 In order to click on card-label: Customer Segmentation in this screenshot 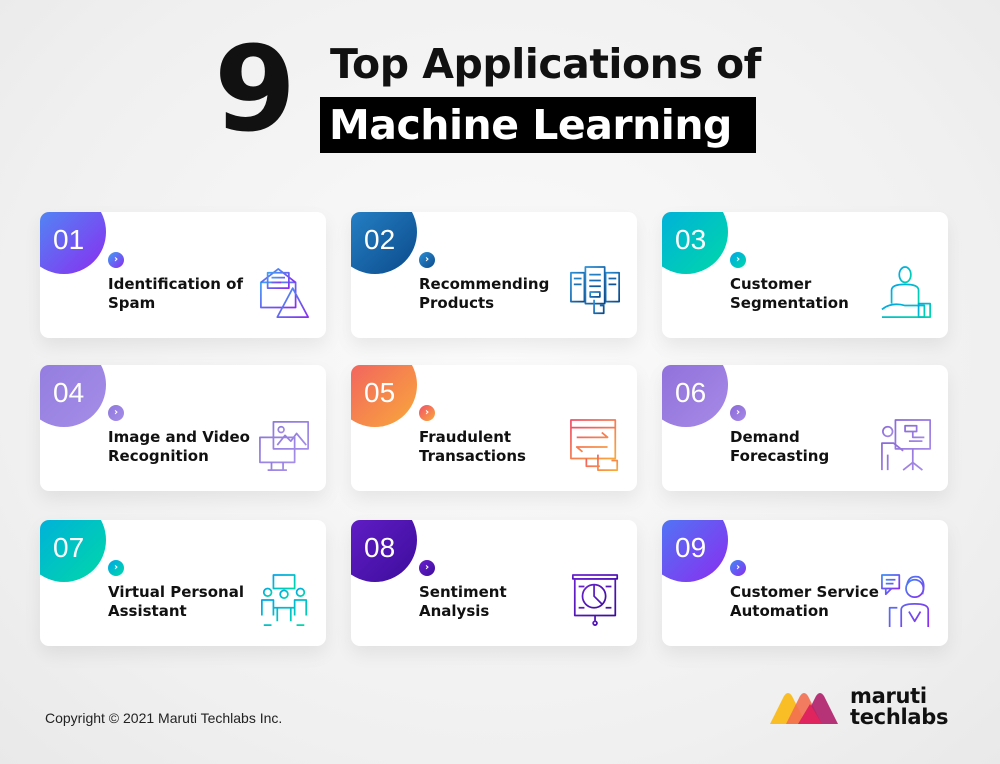, I will do `click(789, 293)`.